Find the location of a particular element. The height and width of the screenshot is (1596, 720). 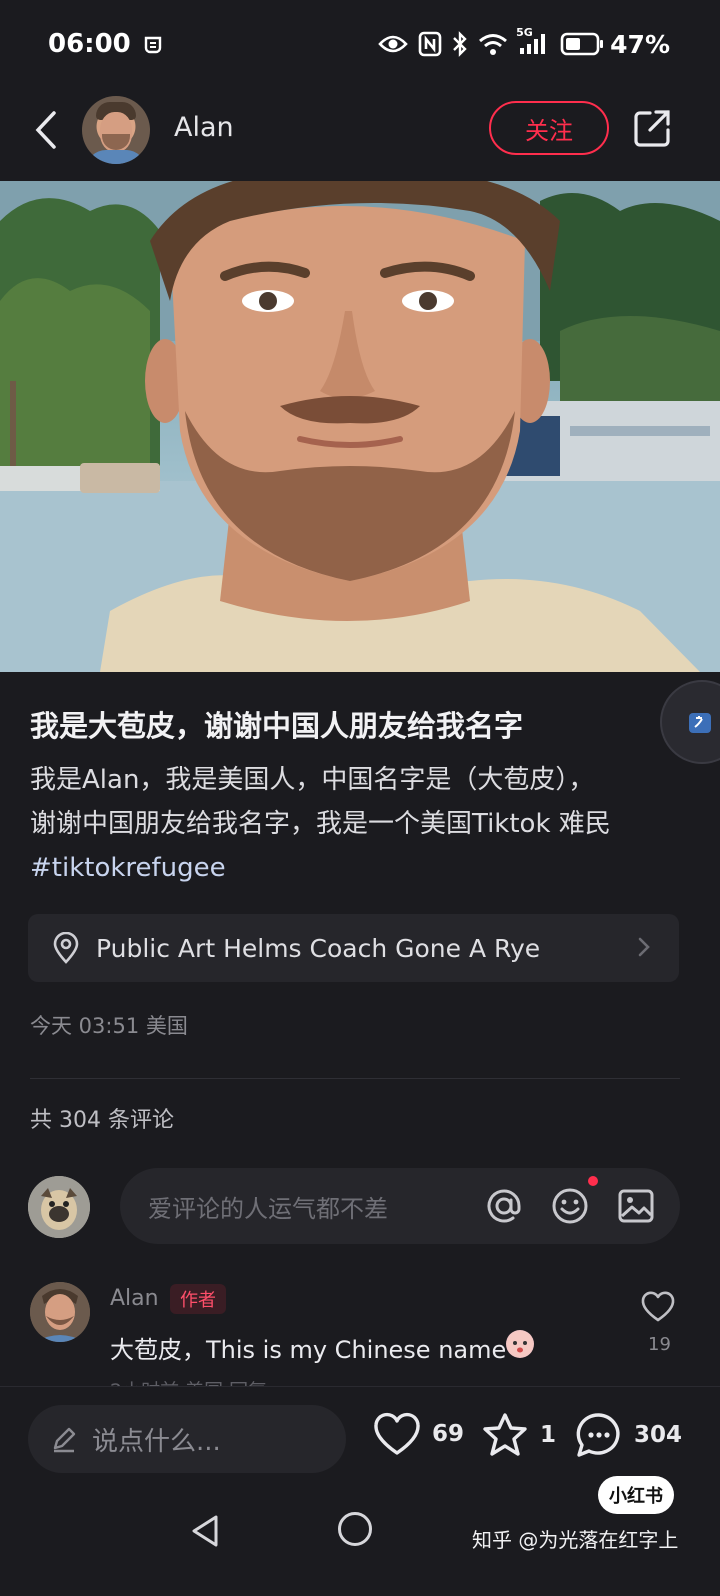

chevron-left-icon is located at coordinates (45, 130).